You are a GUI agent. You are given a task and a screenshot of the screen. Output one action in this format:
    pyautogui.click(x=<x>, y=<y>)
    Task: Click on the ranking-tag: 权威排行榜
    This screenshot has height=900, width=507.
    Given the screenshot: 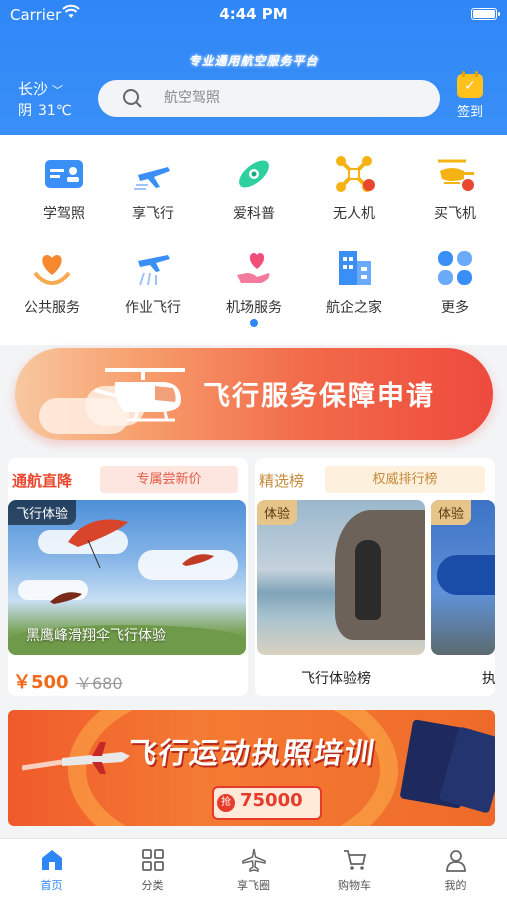 What is the action you would take?
    pyautogui.click(x=405, y=479)
    